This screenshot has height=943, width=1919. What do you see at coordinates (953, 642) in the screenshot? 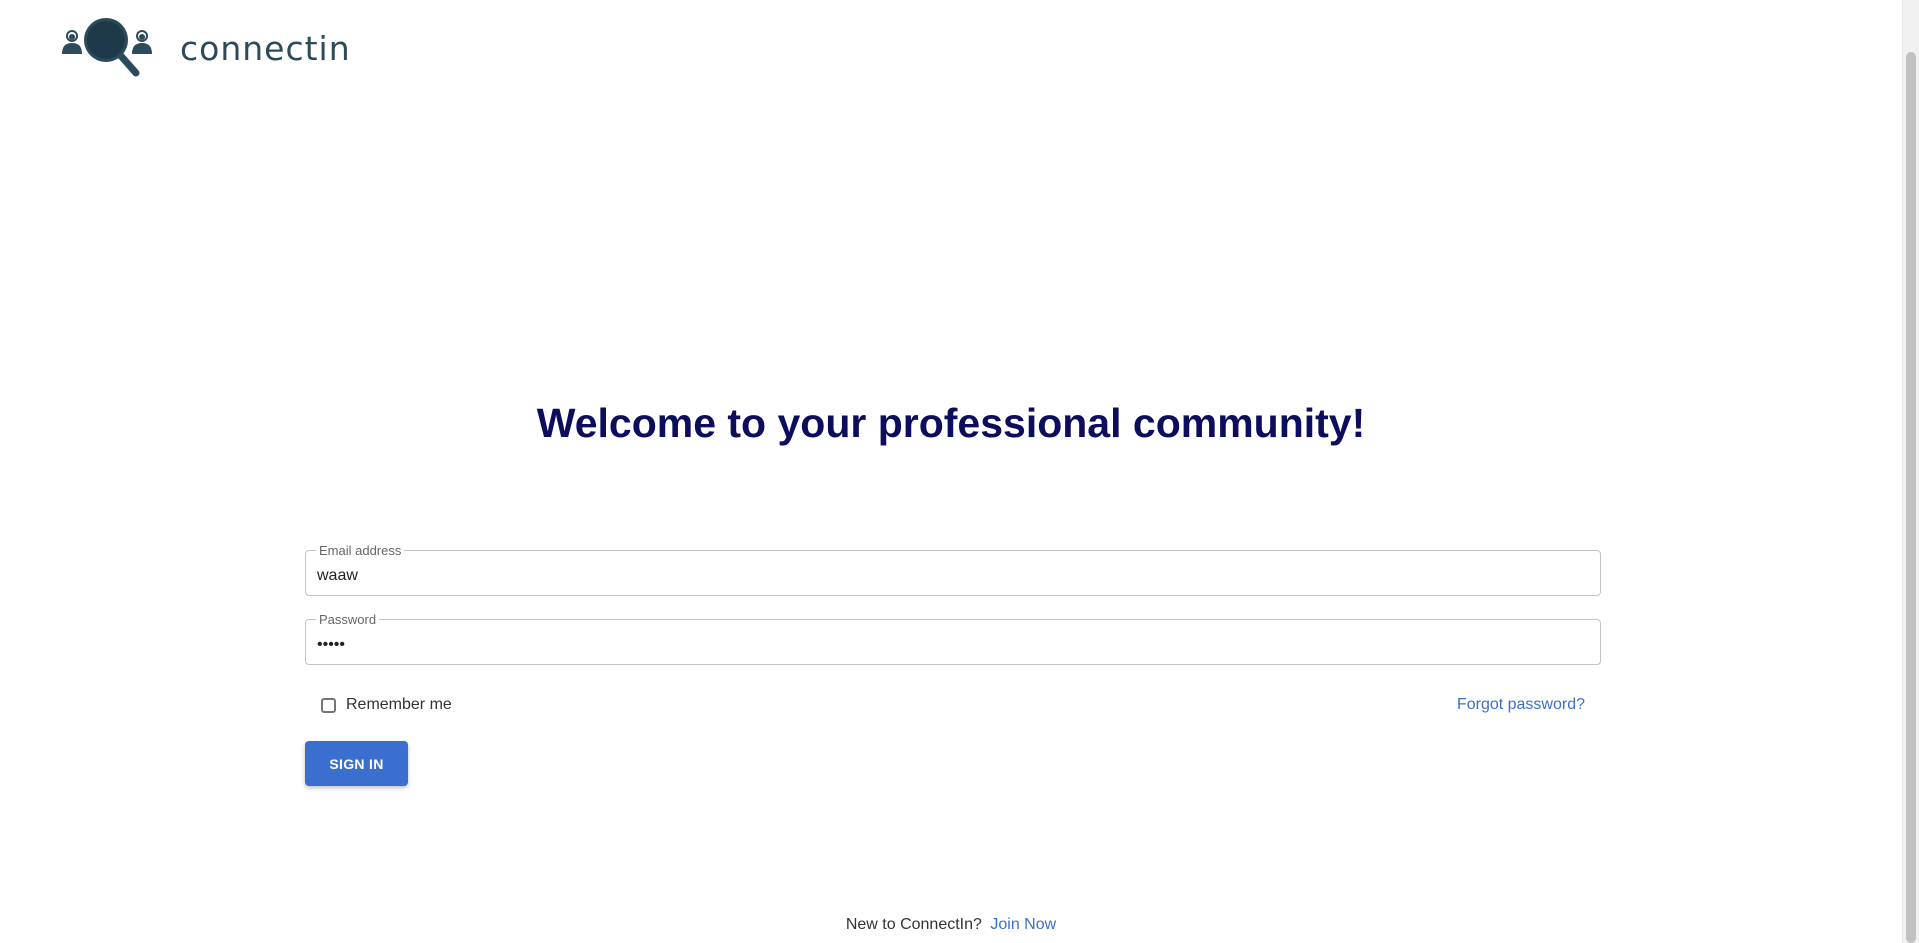
I see `password-input` at bounding box center [953, 642].